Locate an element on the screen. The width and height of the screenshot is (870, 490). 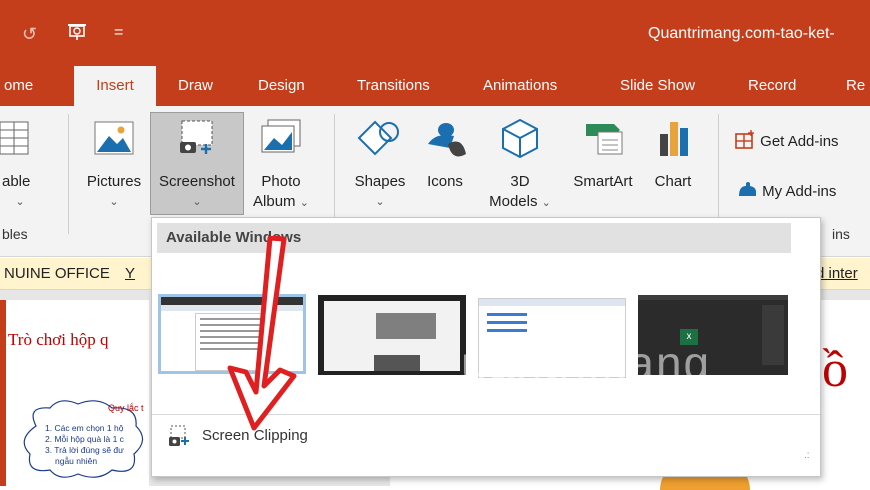
store-icon is located at coordinates (744, 139).